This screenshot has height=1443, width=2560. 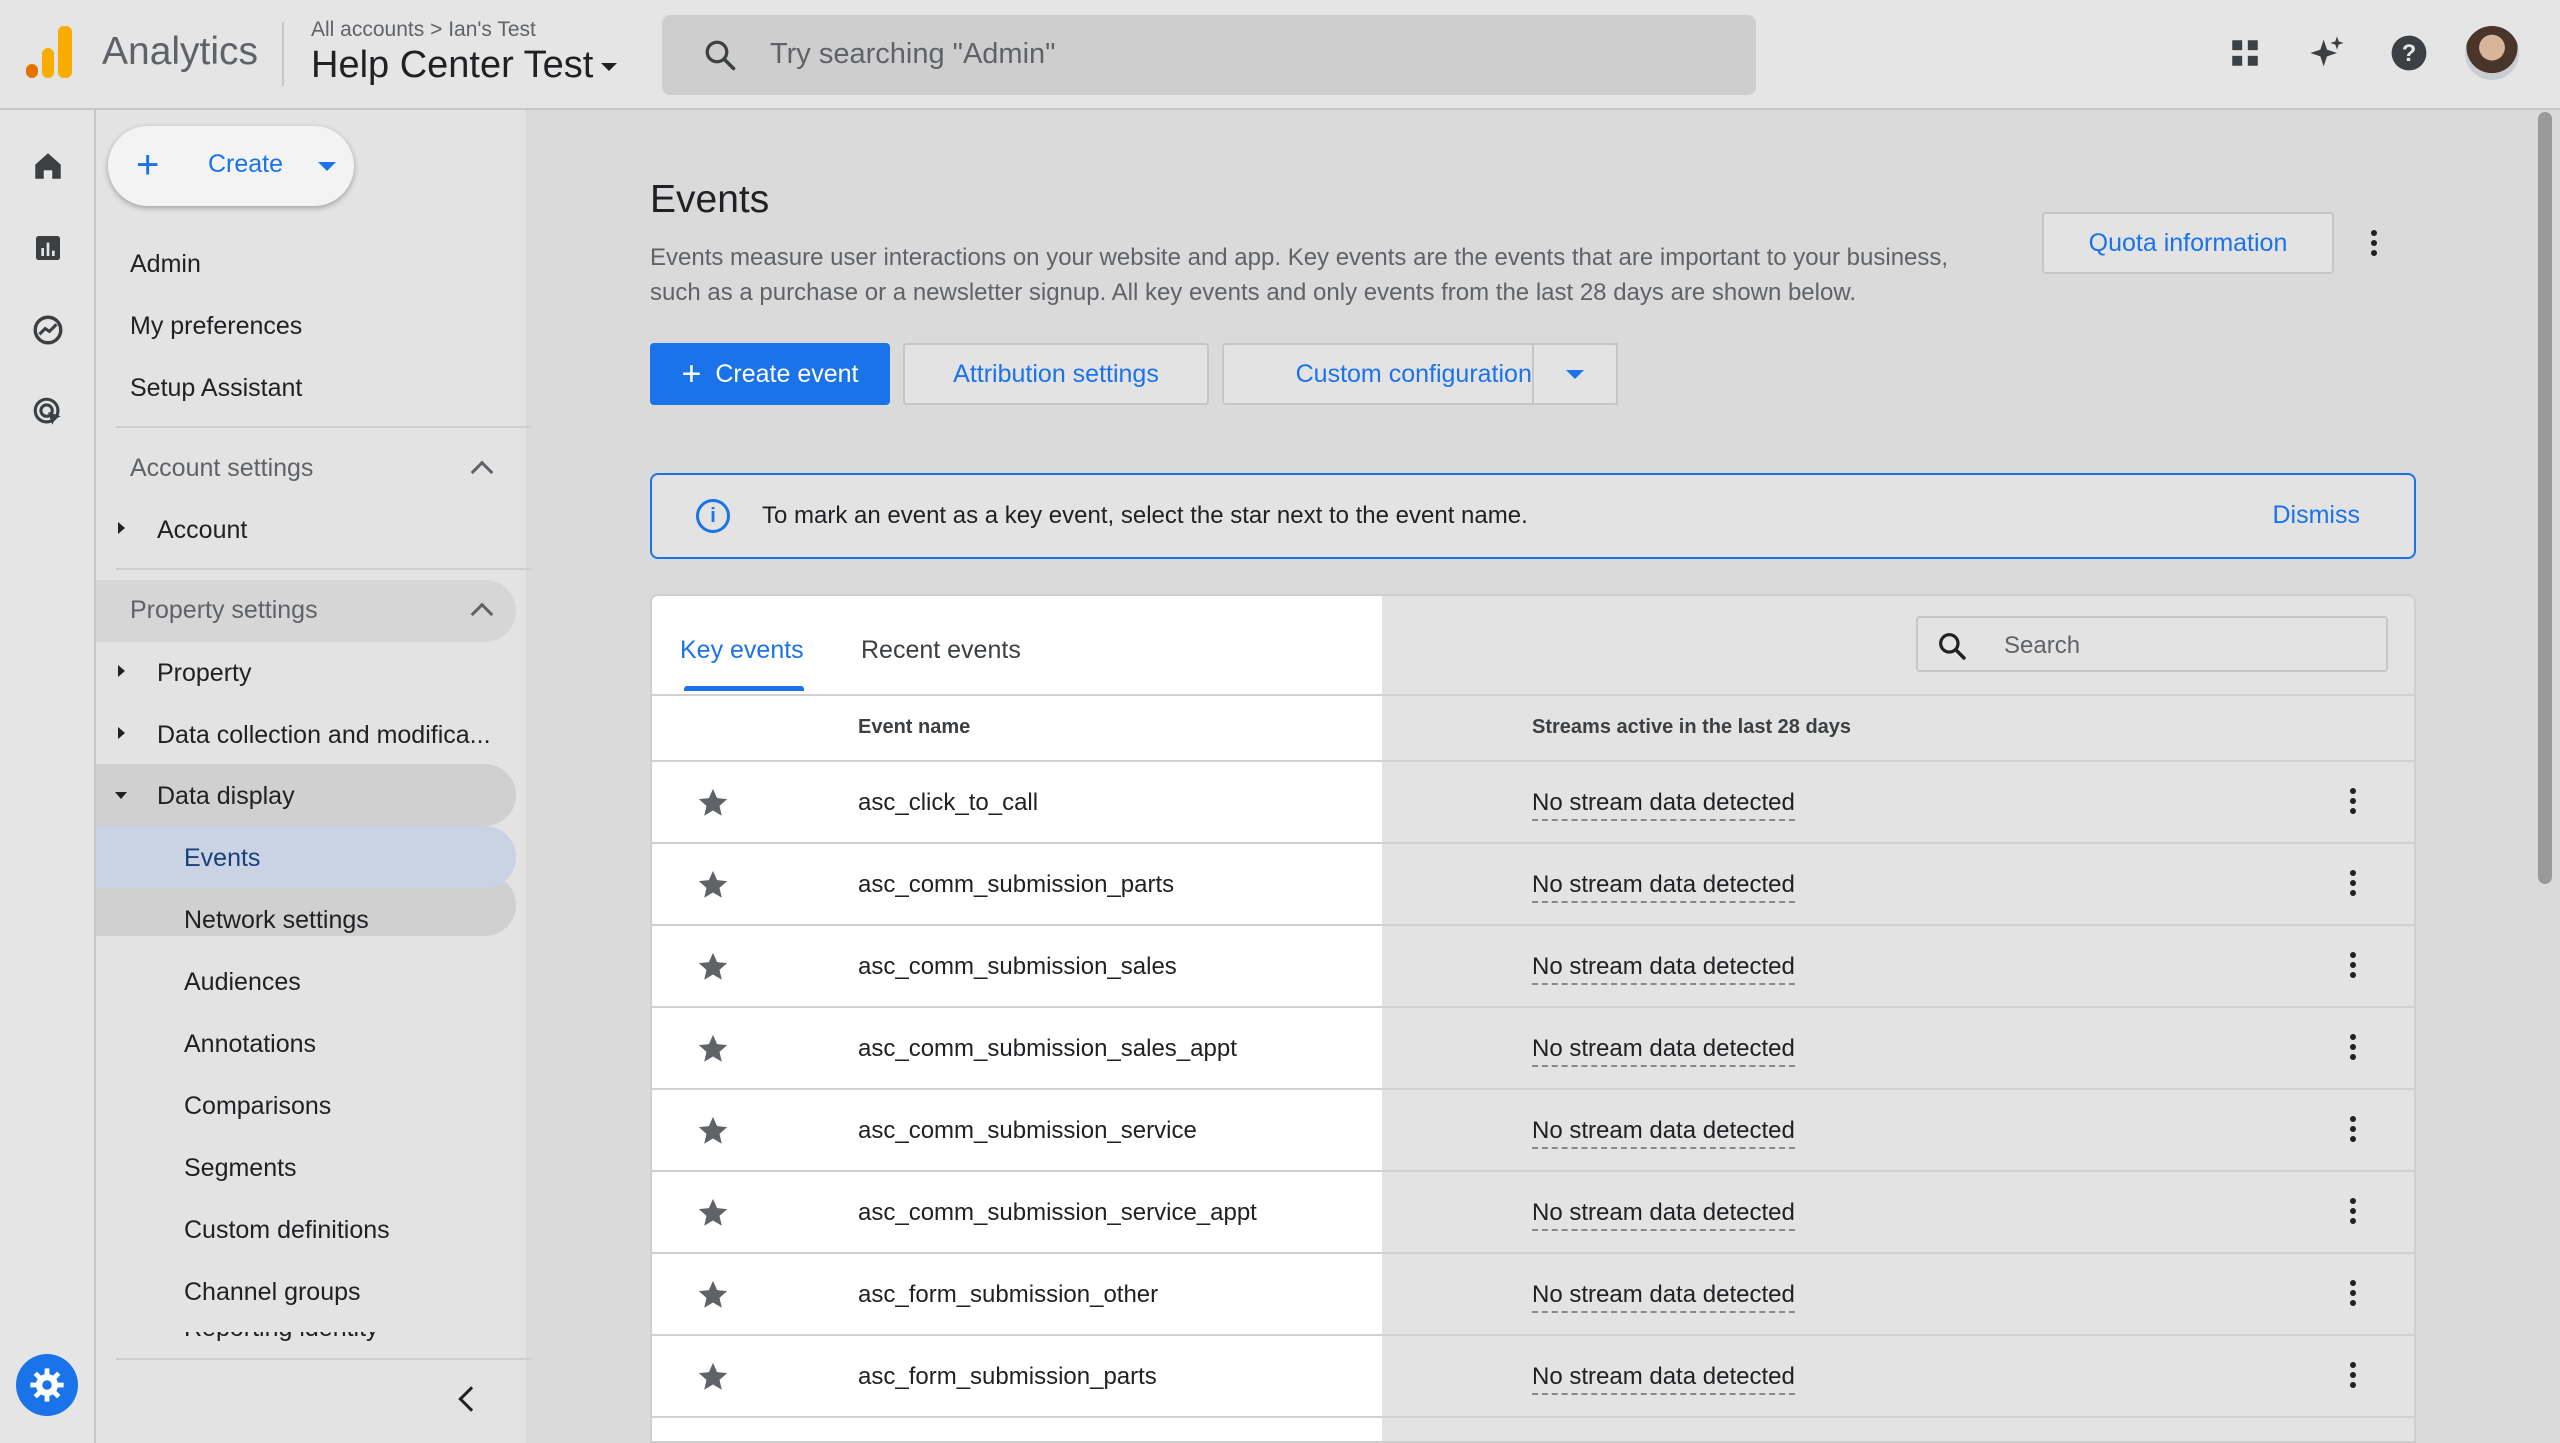 I want to click on nav-item-my-preferences: My preferences, so click(x=216, y=326).